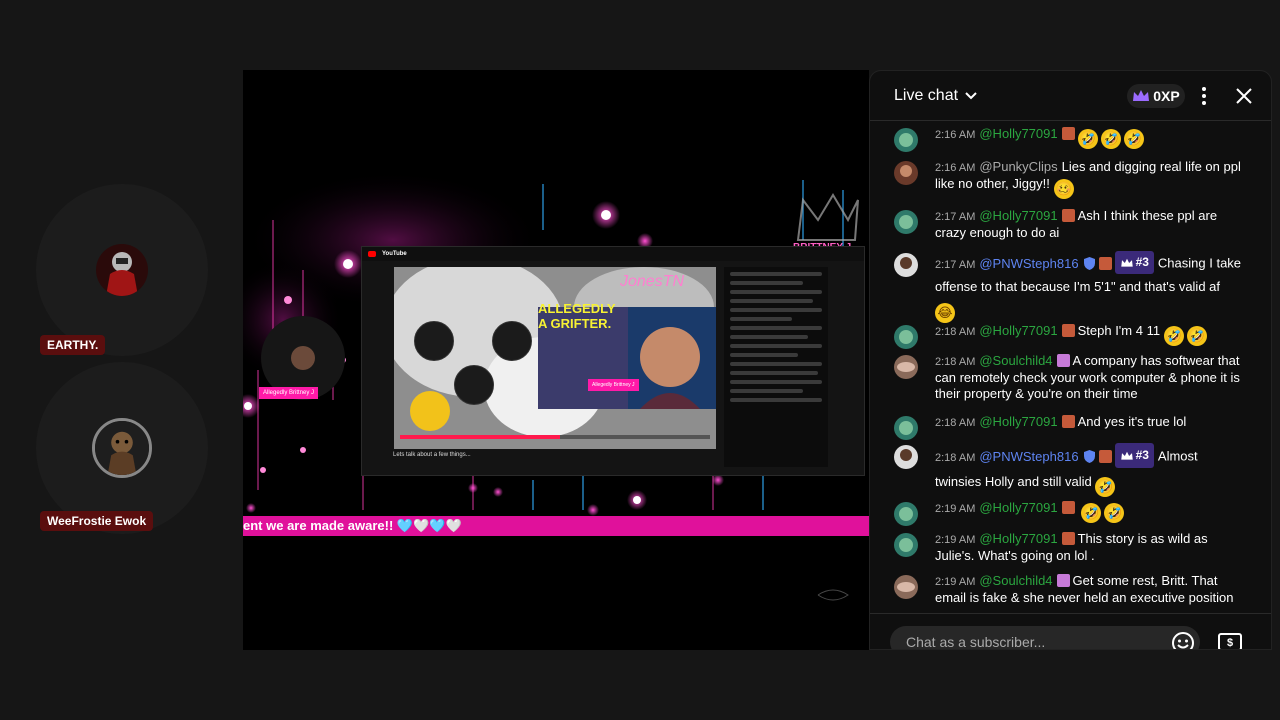 This screenshot has height=720, width=1280. I want to click on chat-input-area: $, so click(1070, 631).